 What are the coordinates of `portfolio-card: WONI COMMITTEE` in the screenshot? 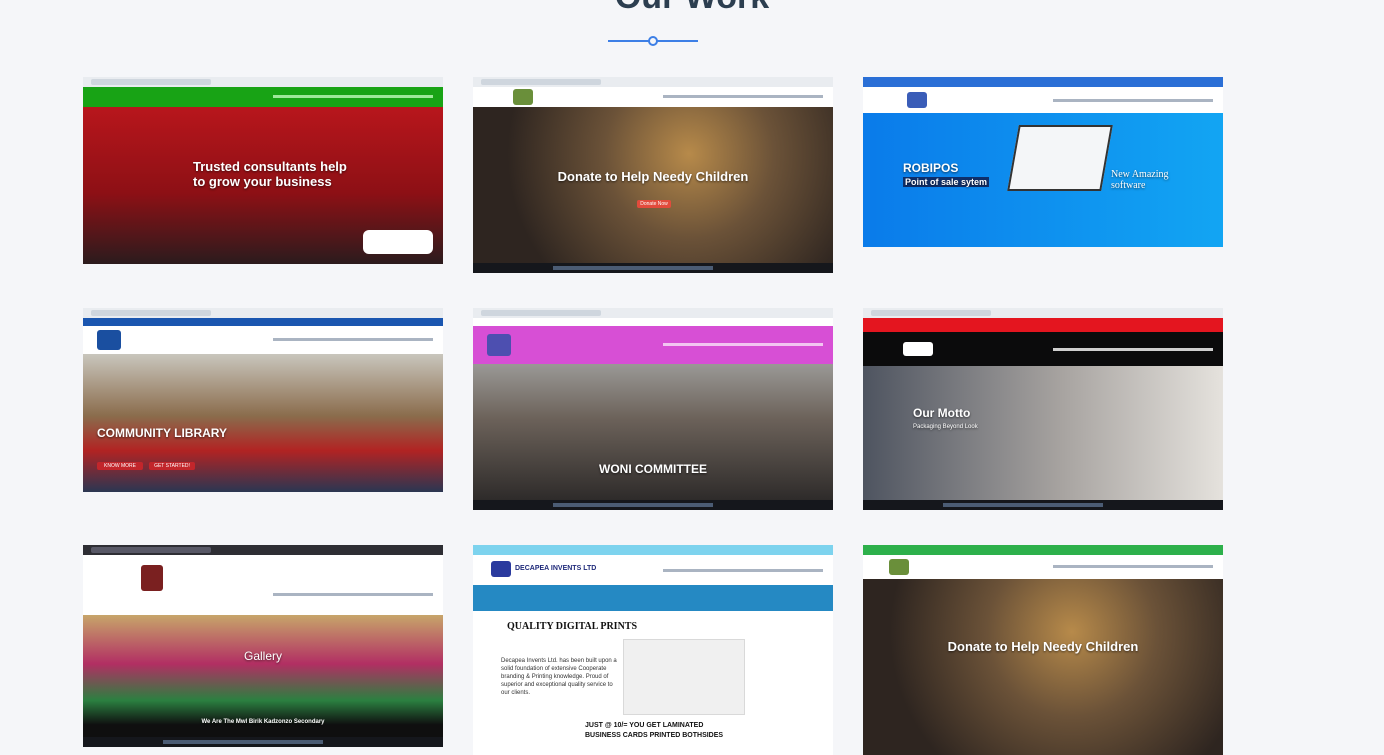 It's located at (653, 409).